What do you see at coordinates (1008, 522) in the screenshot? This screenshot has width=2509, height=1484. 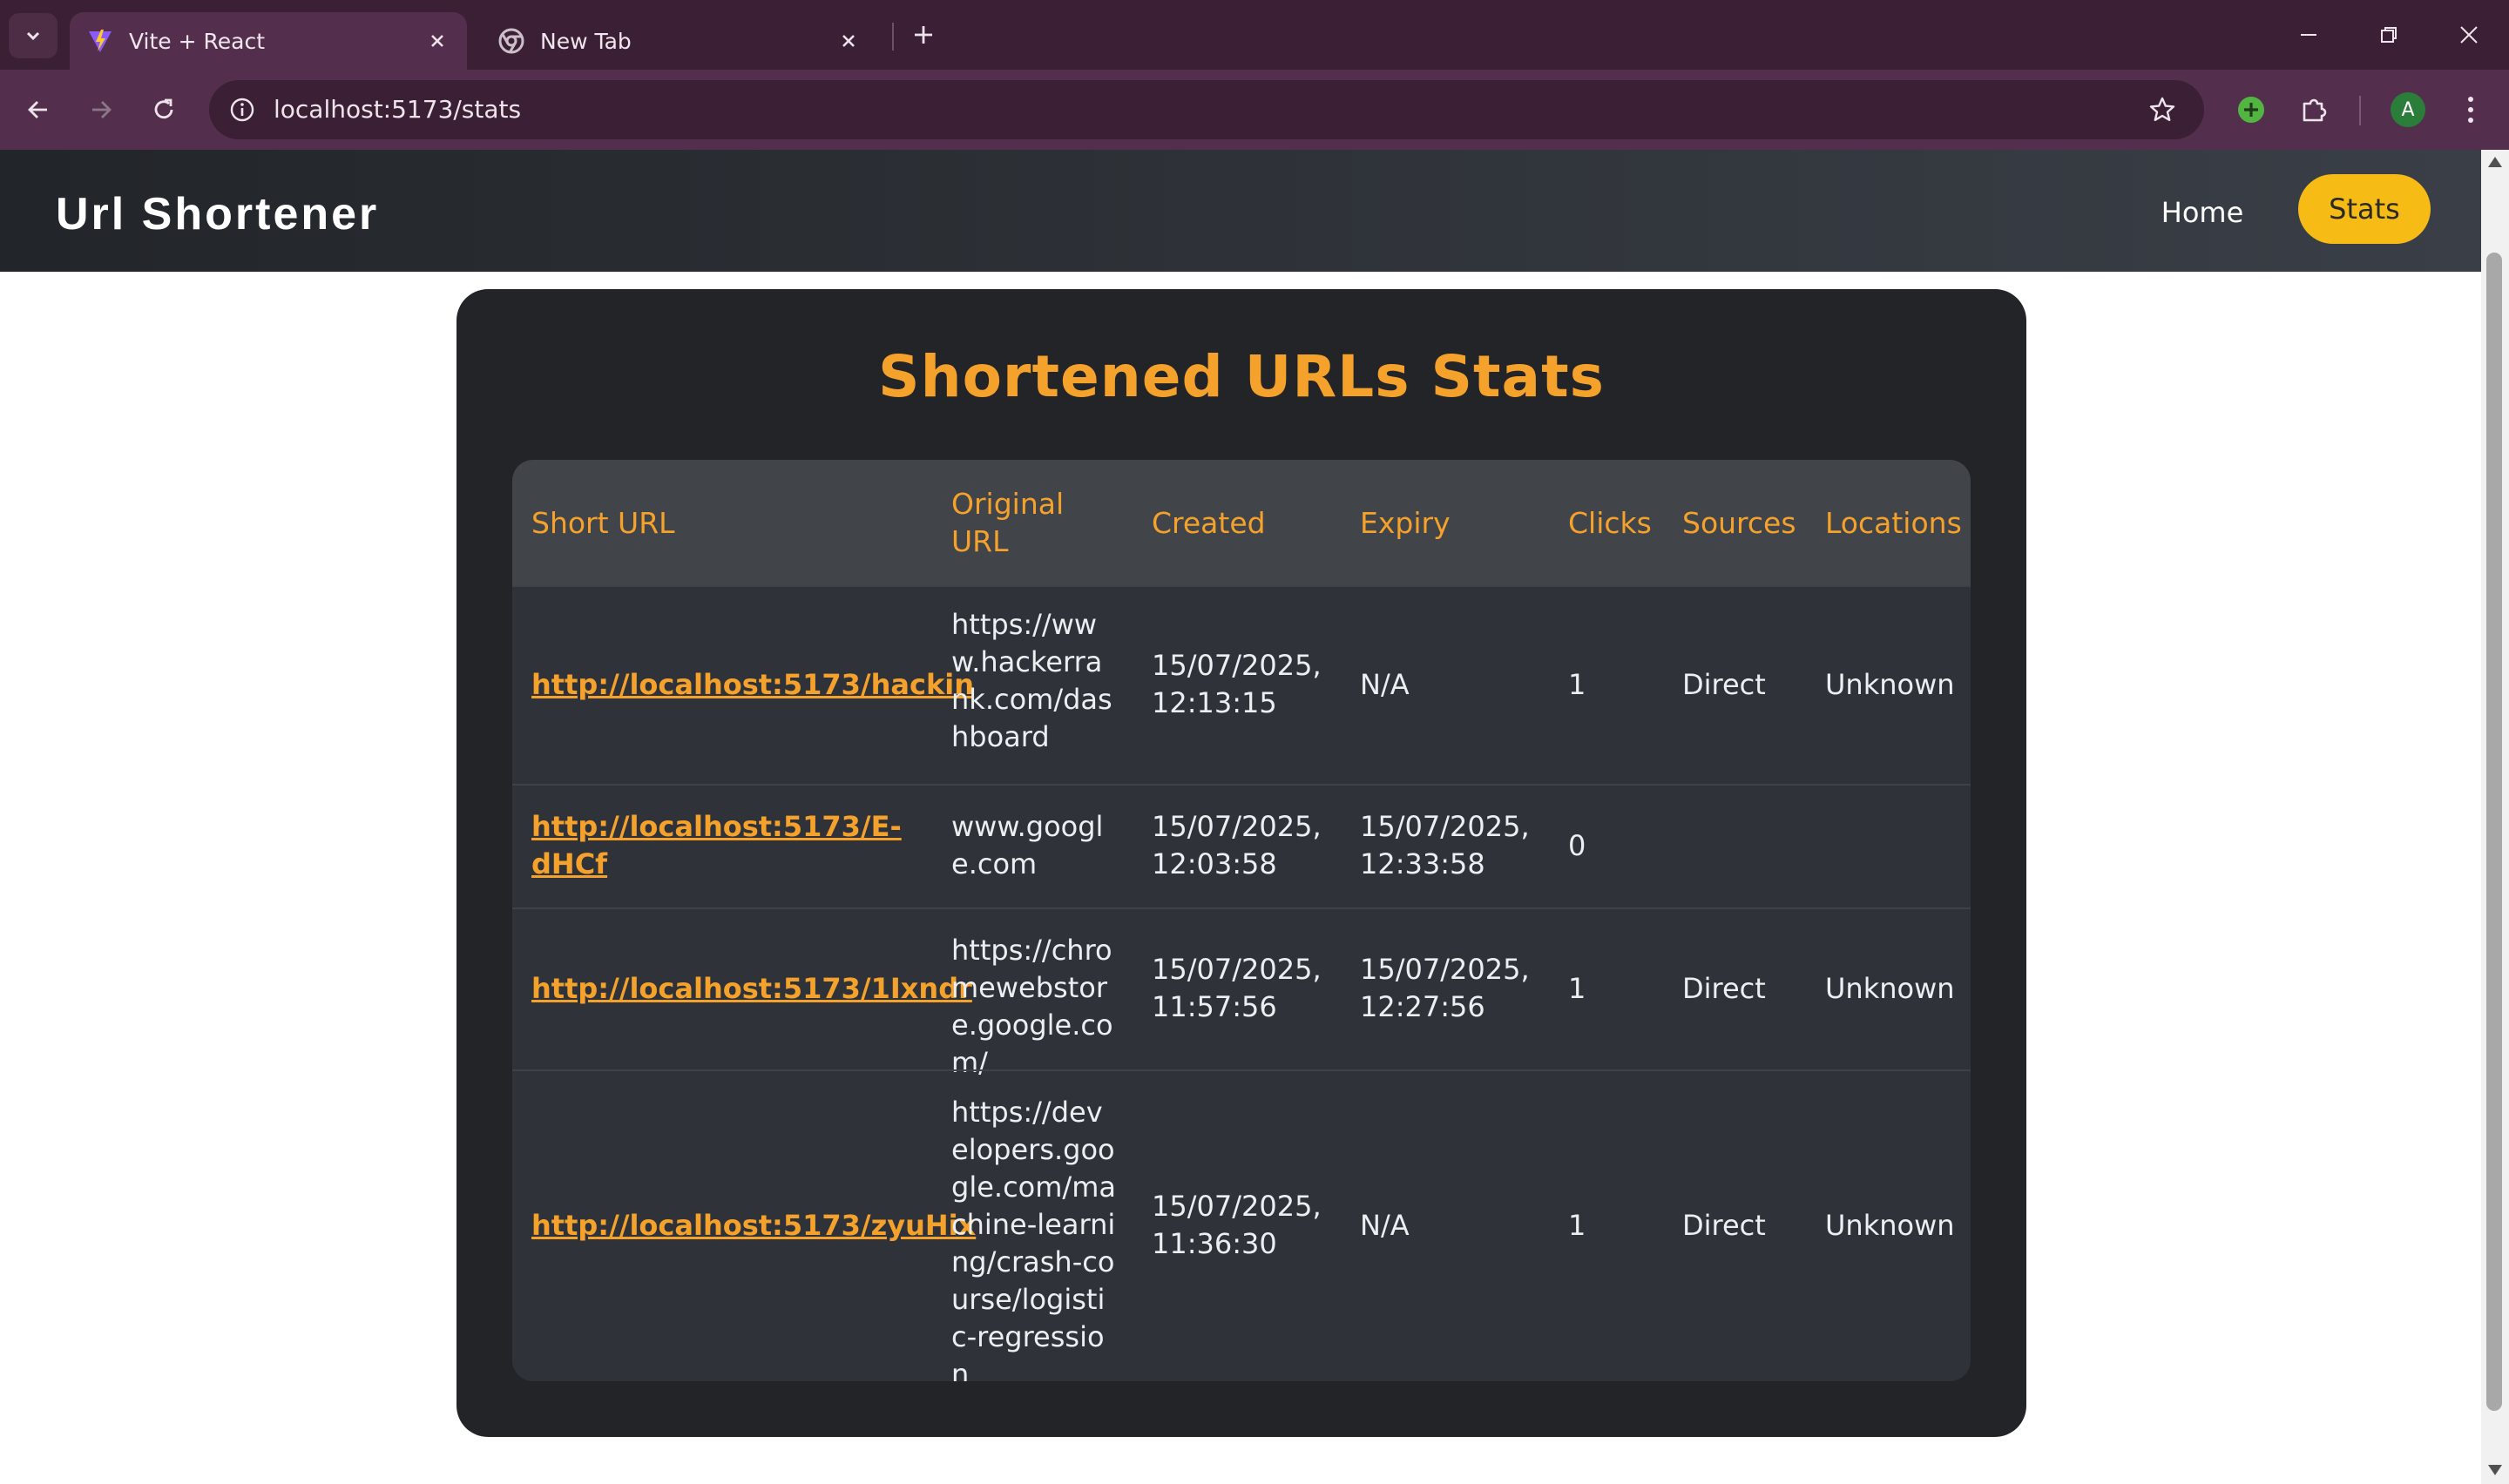 I see `column-header-original-url: Original URL` at bounding box center [1008, 522].